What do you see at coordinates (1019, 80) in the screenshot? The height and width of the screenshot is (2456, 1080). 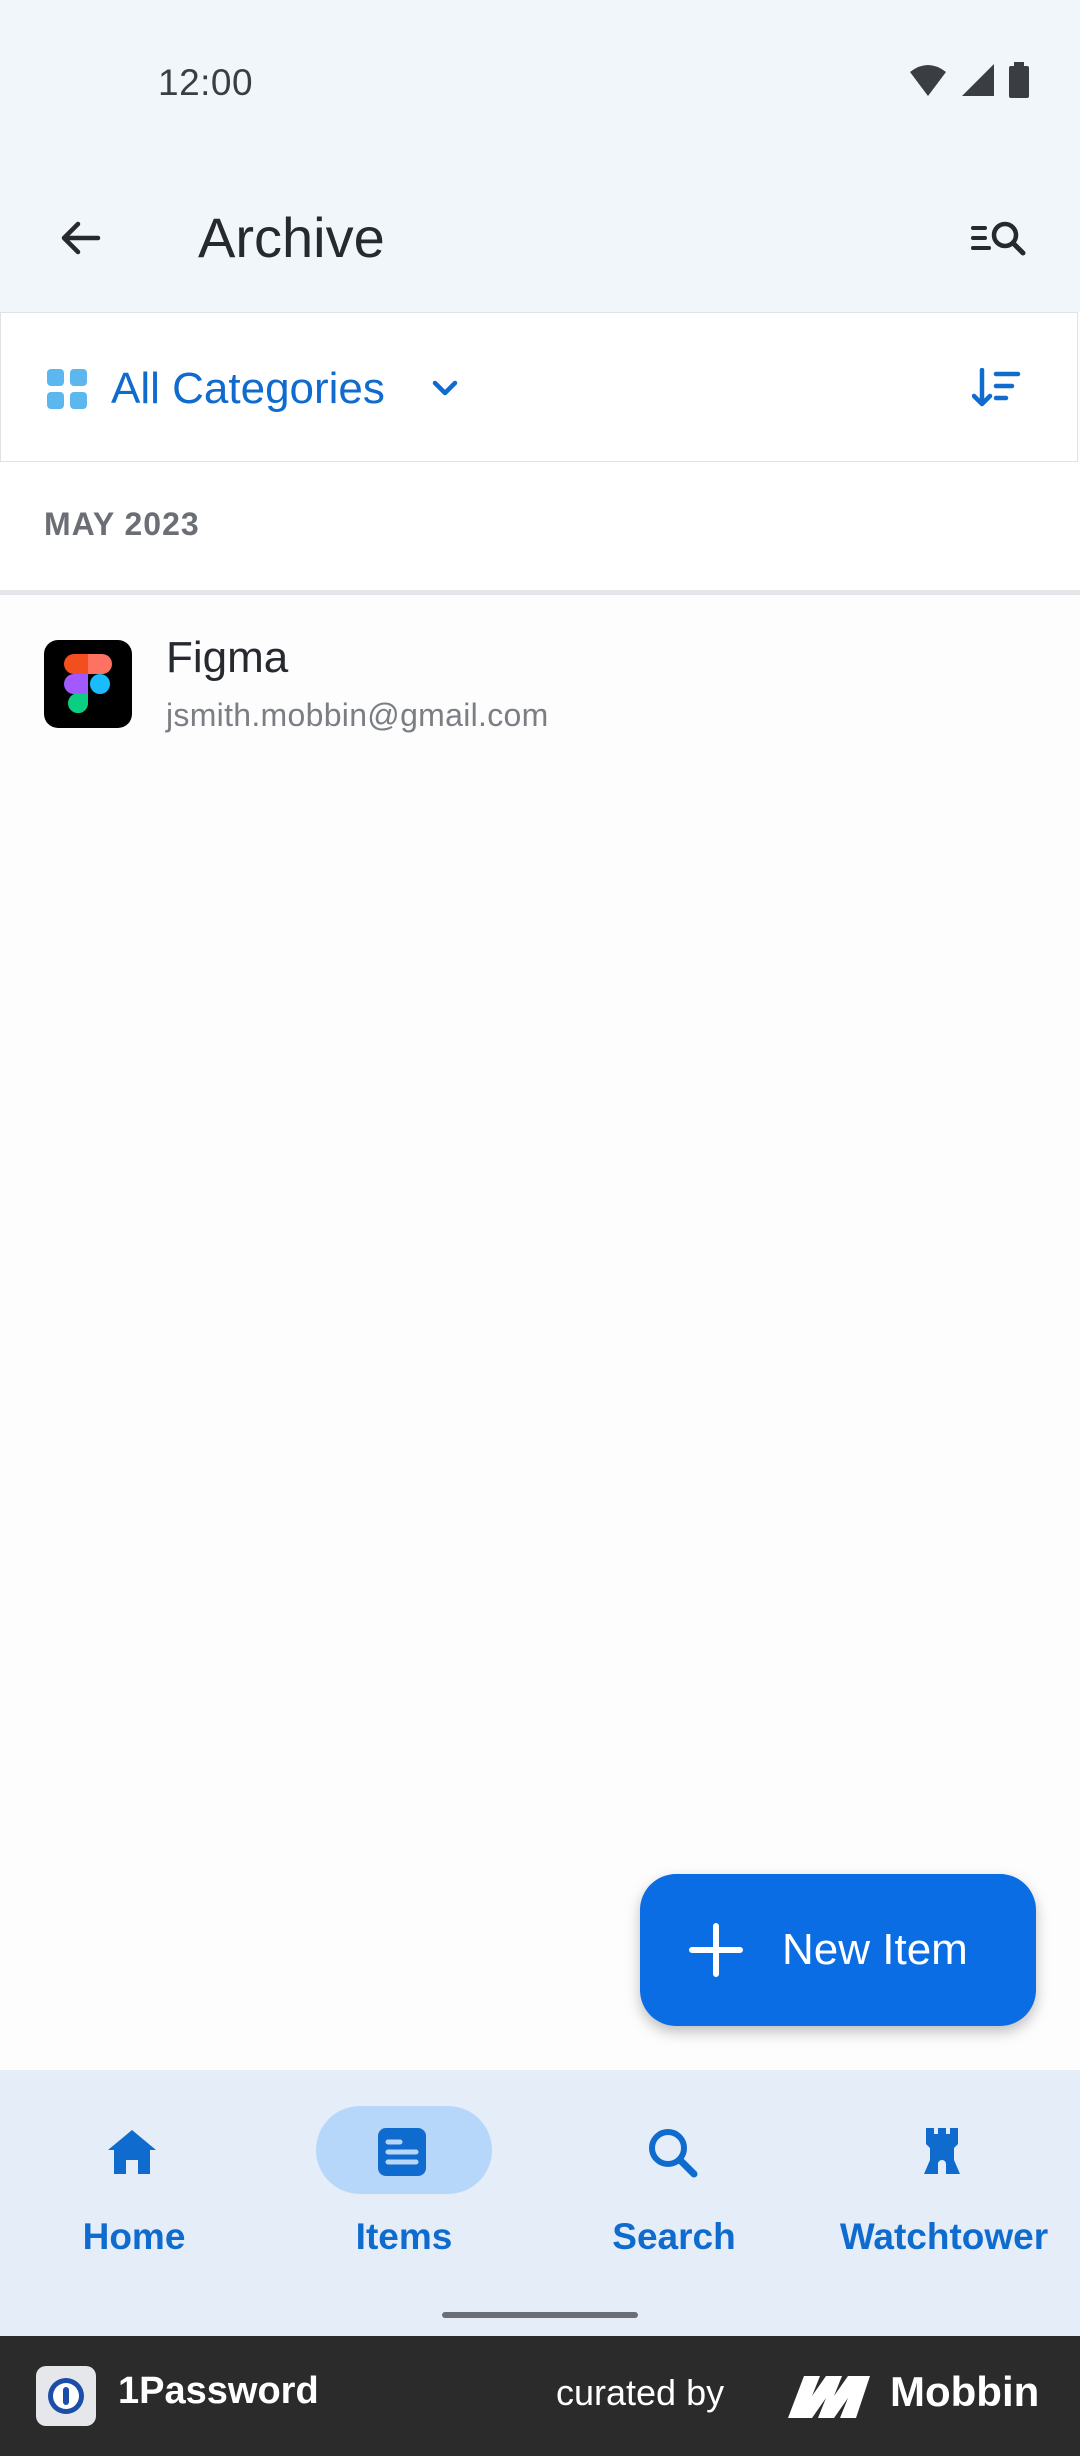 I see `battery-icon` at bounding box center [1019, 80].